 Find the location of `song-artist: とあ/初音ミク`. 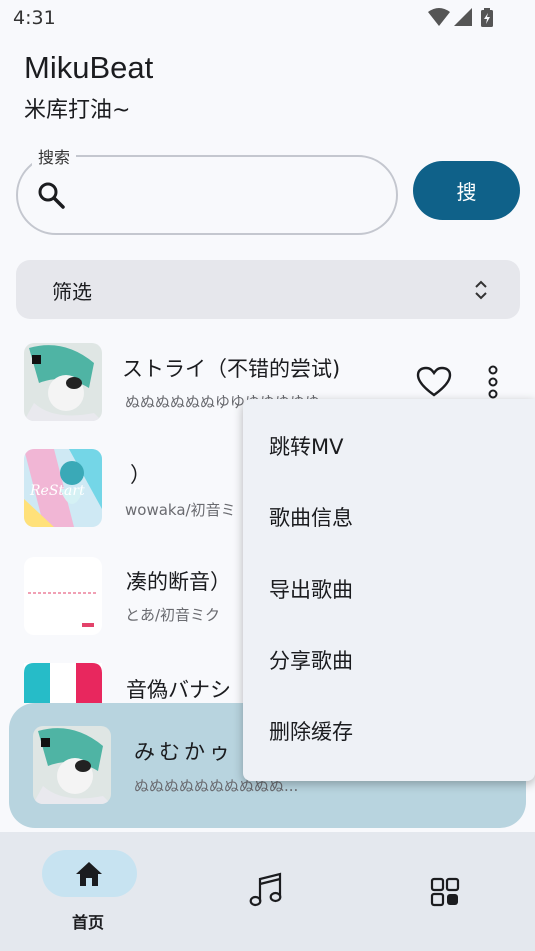

song-artist: とあ/初音ミク is located at coordinates (173, 615).